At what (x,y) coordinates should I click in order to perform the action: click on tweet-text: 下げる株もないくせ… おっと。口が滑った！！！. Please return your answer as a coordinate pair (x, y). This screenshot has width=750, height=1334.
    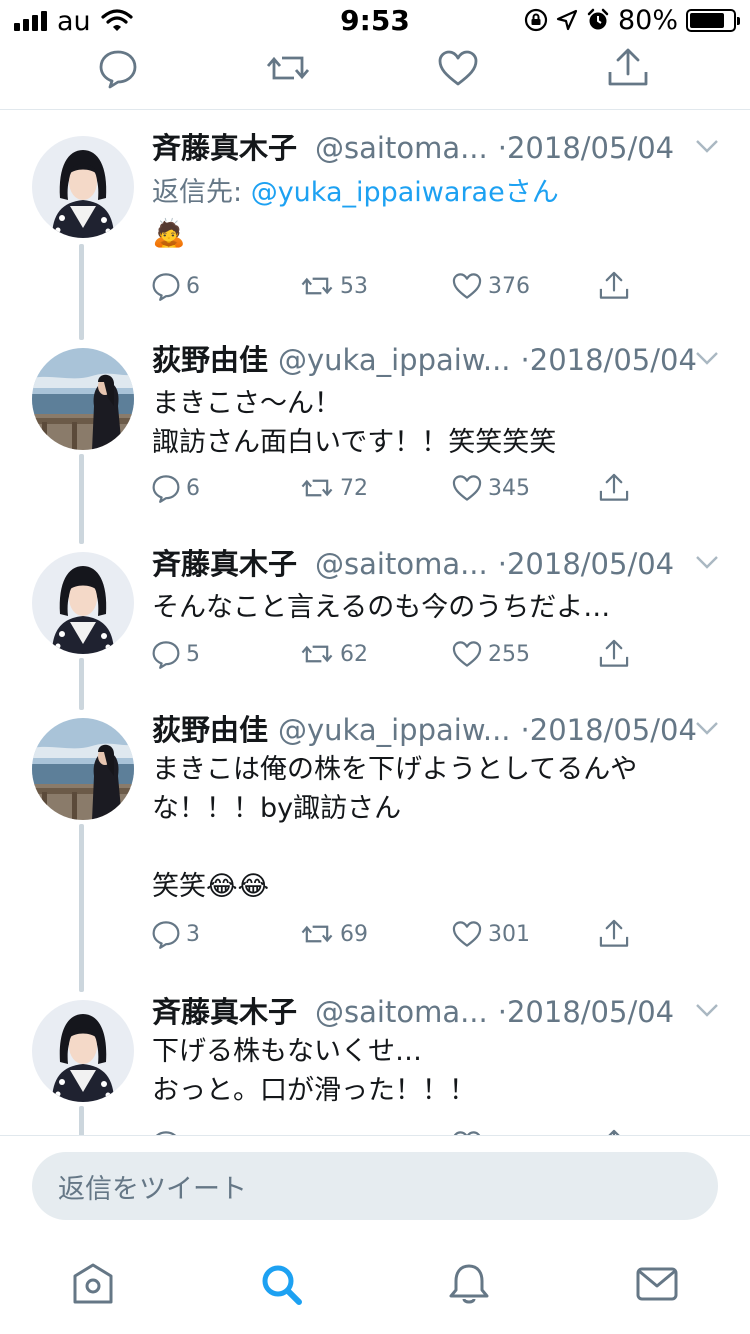
    Looking at the image, I should click on (436, 1071).